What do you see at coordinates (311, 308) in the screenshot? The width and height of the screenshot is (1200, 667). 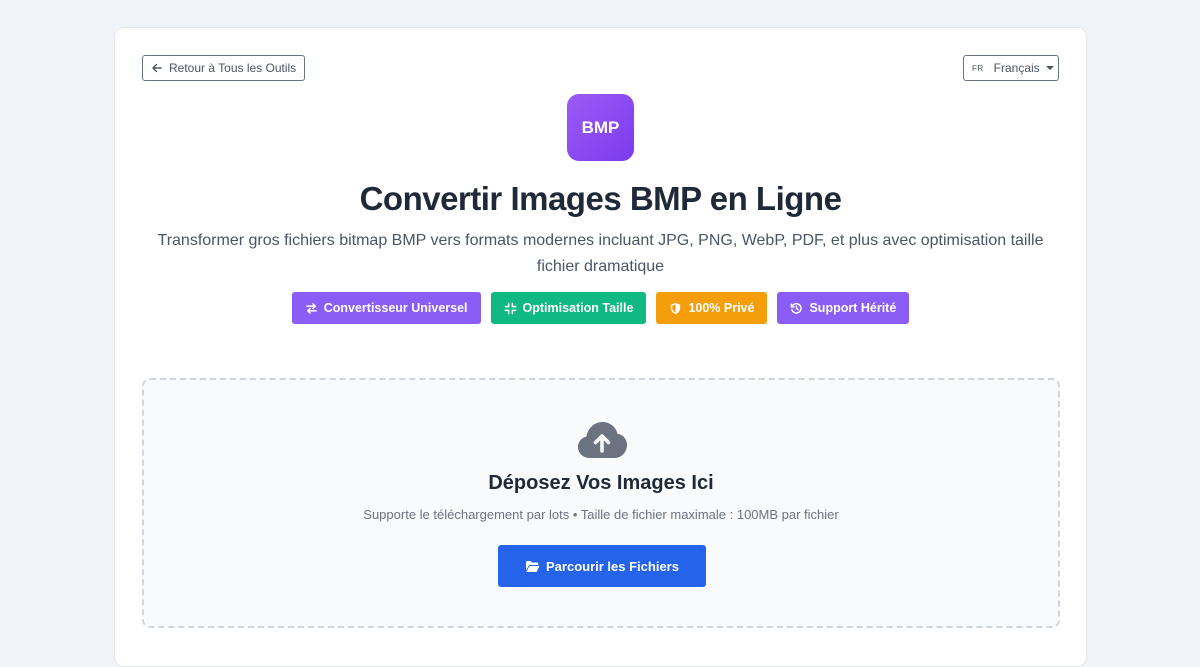 I see `exchange-icon` at bounding box center [311, 308].